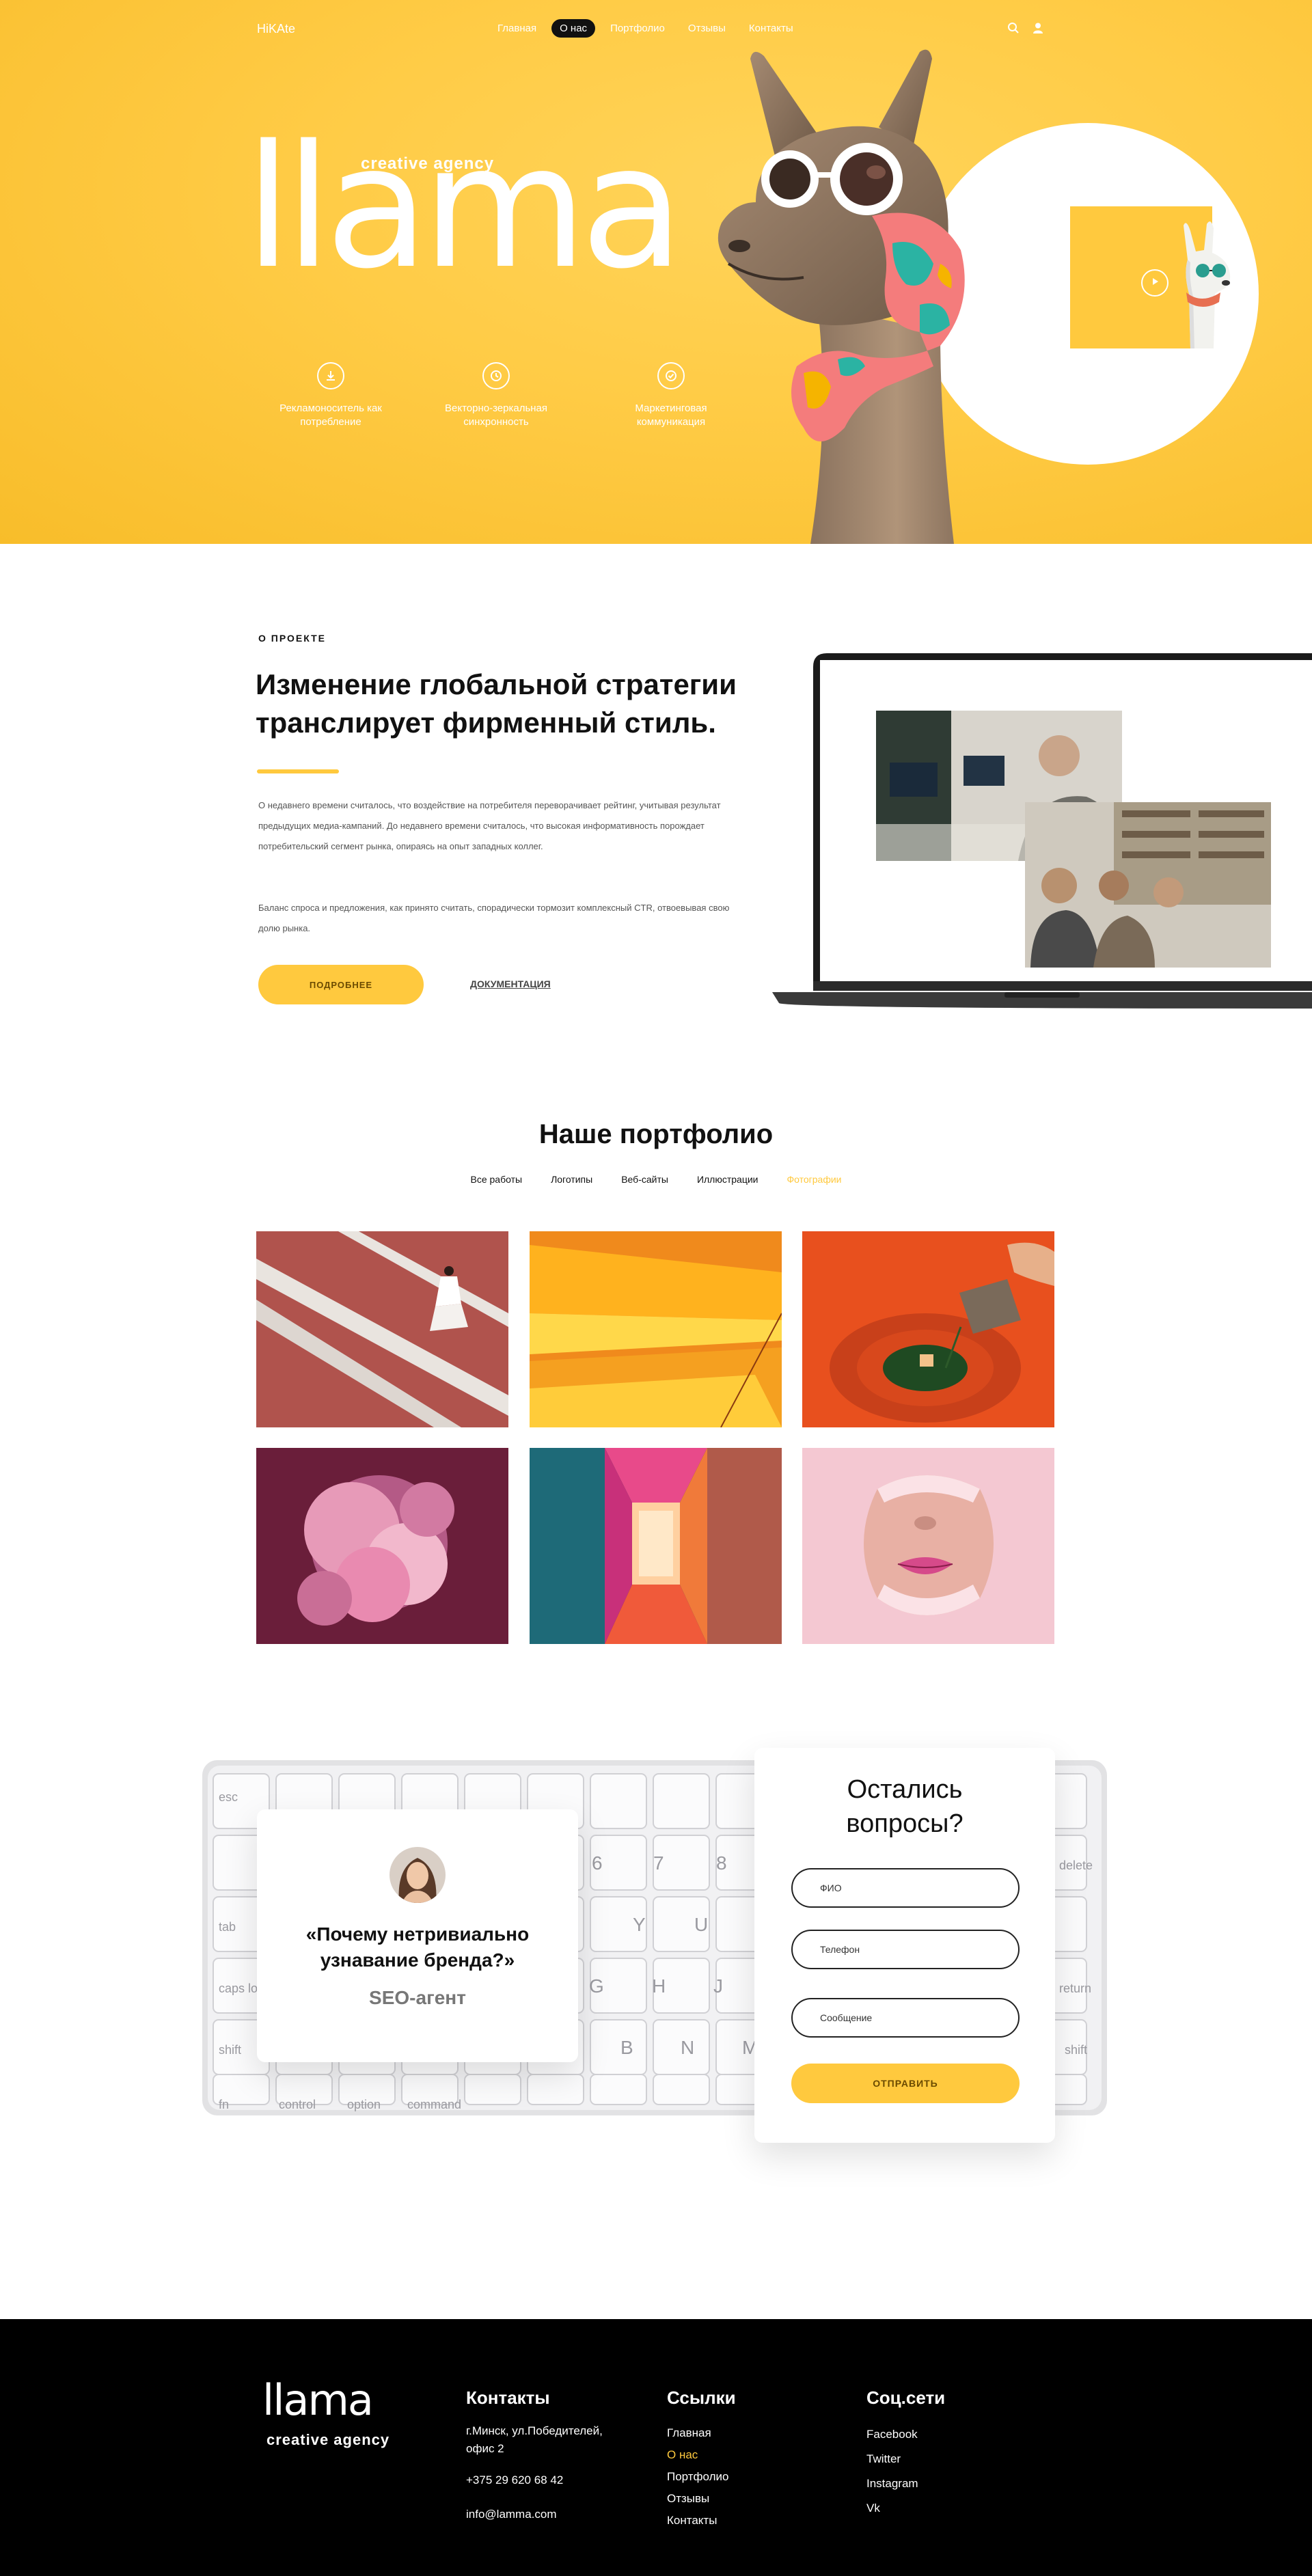  What do you see at coordinates (485, 2448) in the screenshot?
I see `footer-address: офис 2` at bounding box center [485, 2448].